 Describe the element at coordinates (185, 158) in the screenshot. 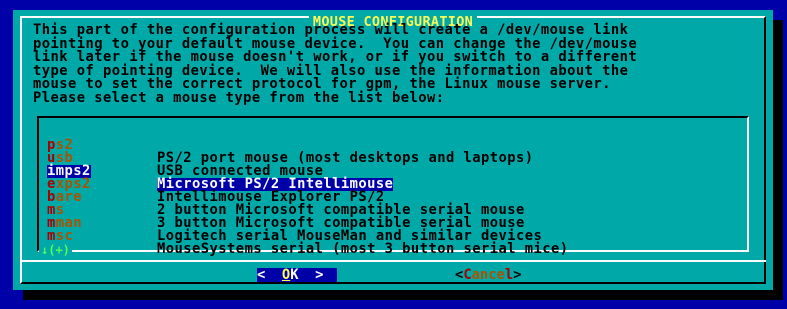

I see `list-item-usb: usb USB connected mouse` at that location.